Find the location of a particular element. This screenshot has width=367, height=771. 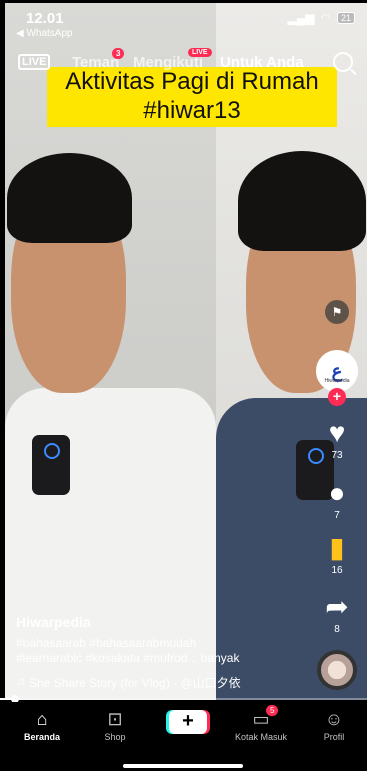

create-button: + is located at coordinates (188, 722).